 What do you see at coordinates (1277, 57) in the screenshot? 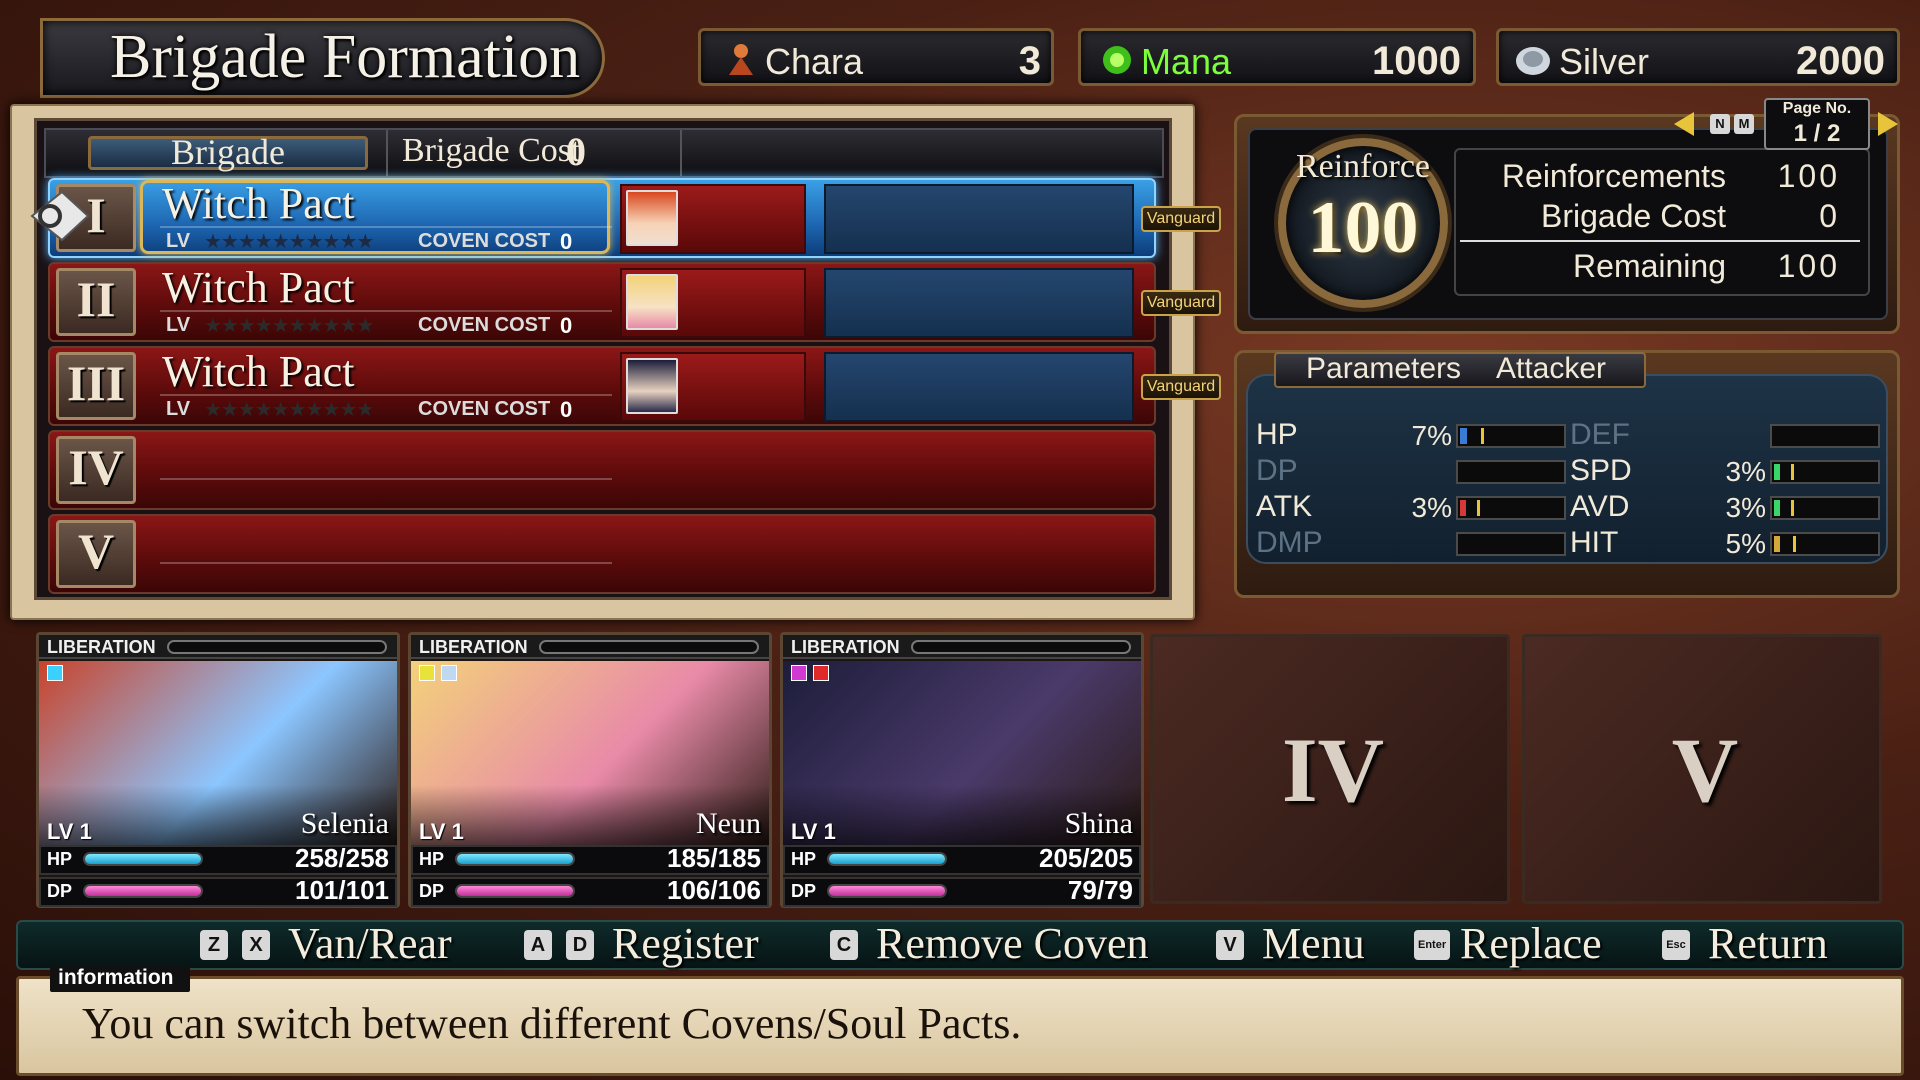
I see `mana-counter: Mana 1000` at bounding box center [1277, 57].